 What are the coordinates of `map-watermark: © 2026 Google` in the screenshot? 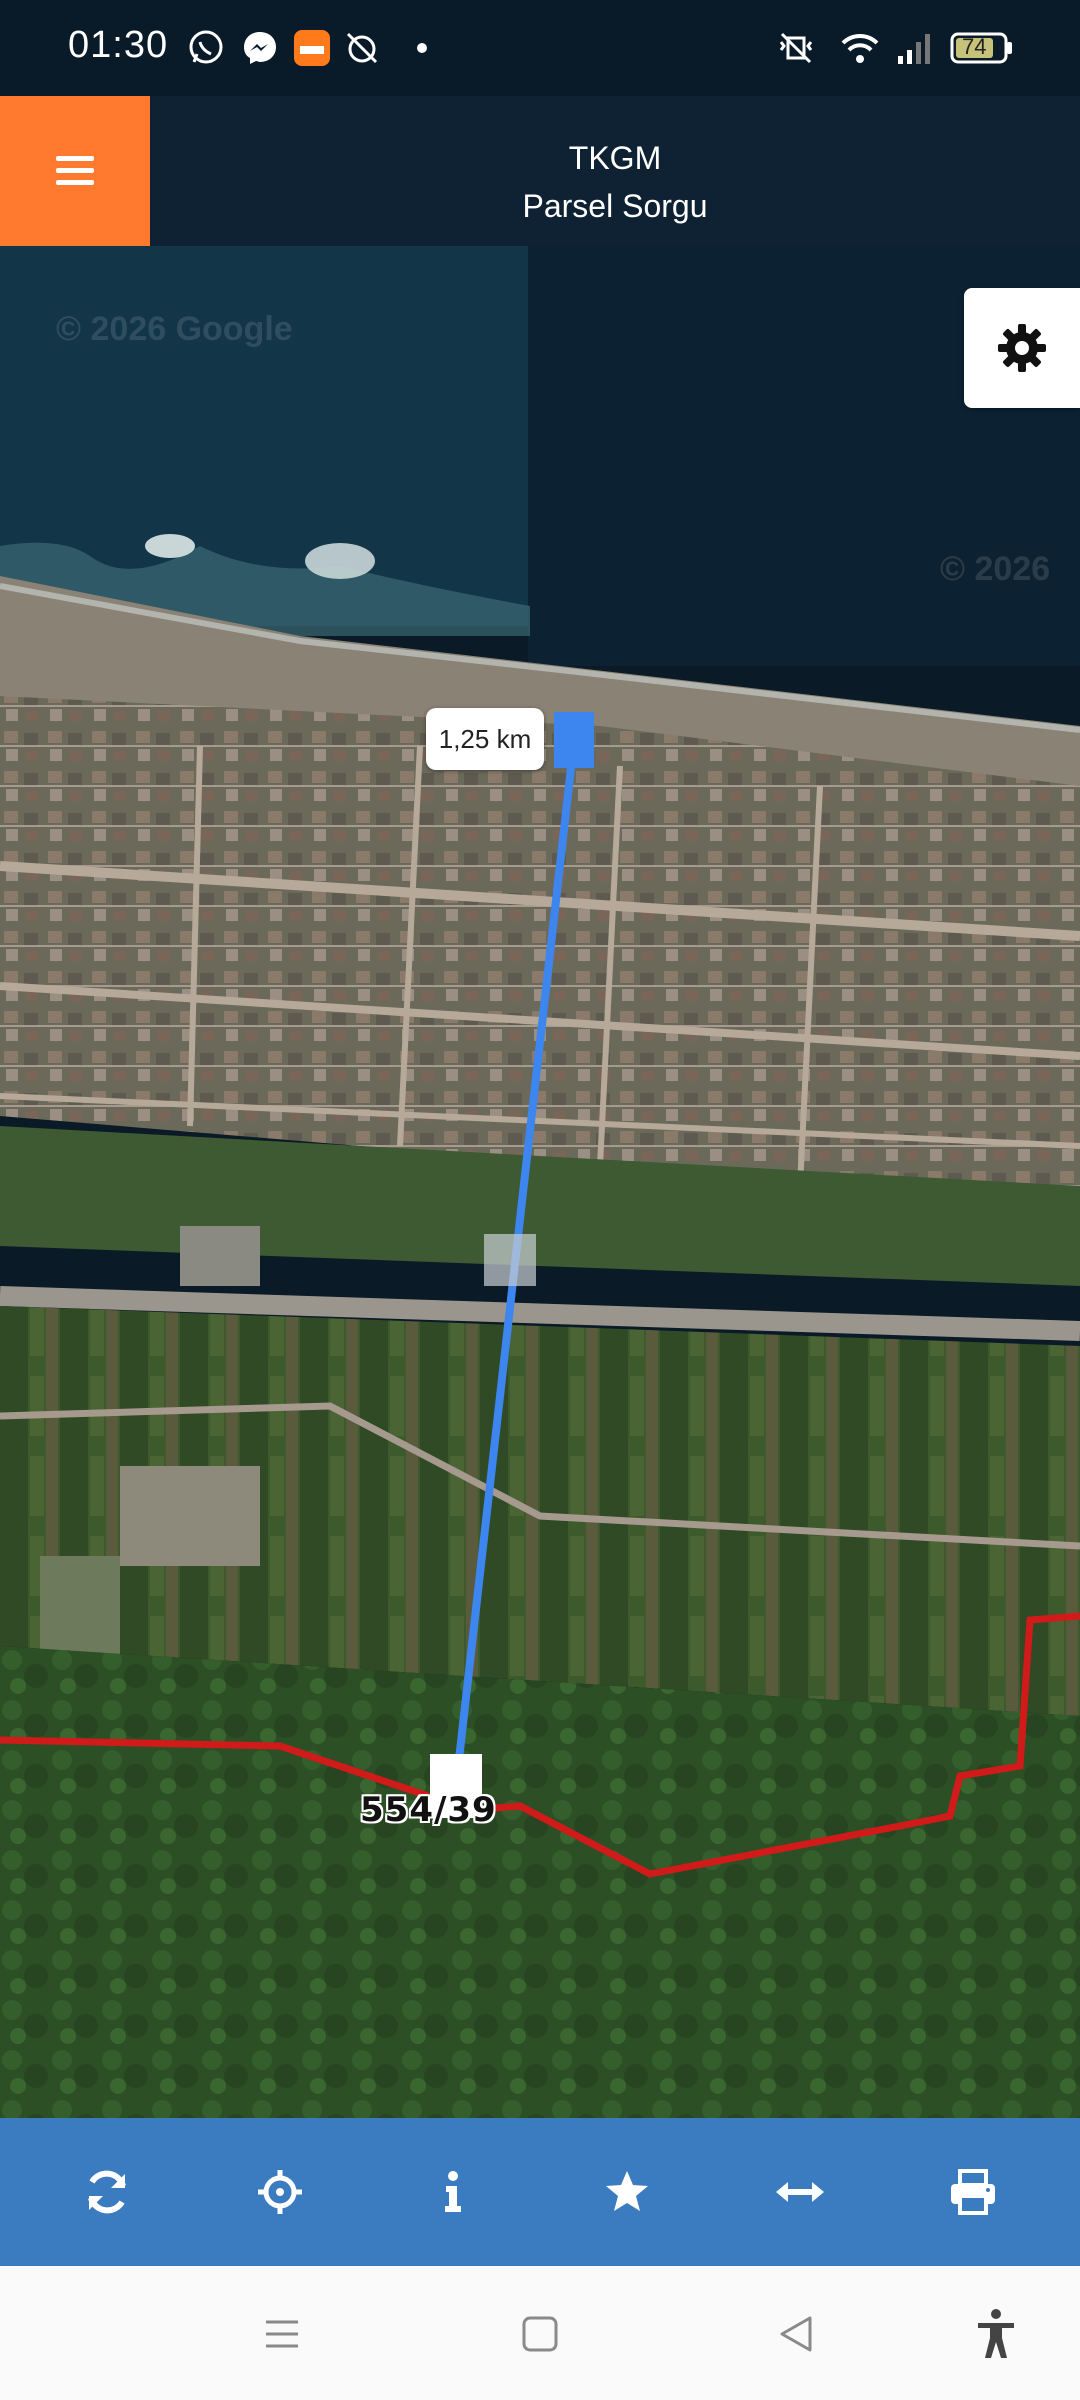 It's located at (174, 329).